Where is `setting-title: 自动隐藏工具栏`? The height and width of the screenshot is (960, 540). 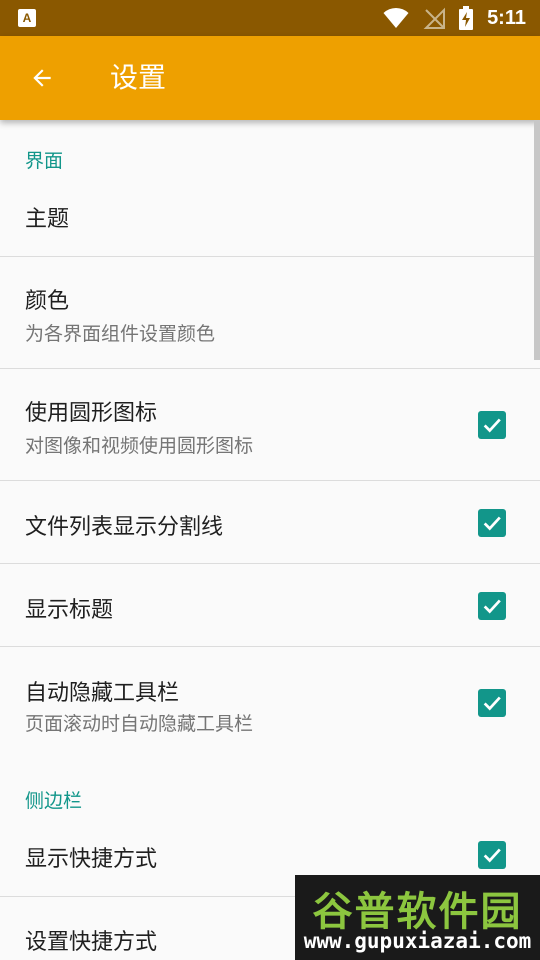 setting-title: 自动隐藏工具栏 is located at coordinates (102, 693).